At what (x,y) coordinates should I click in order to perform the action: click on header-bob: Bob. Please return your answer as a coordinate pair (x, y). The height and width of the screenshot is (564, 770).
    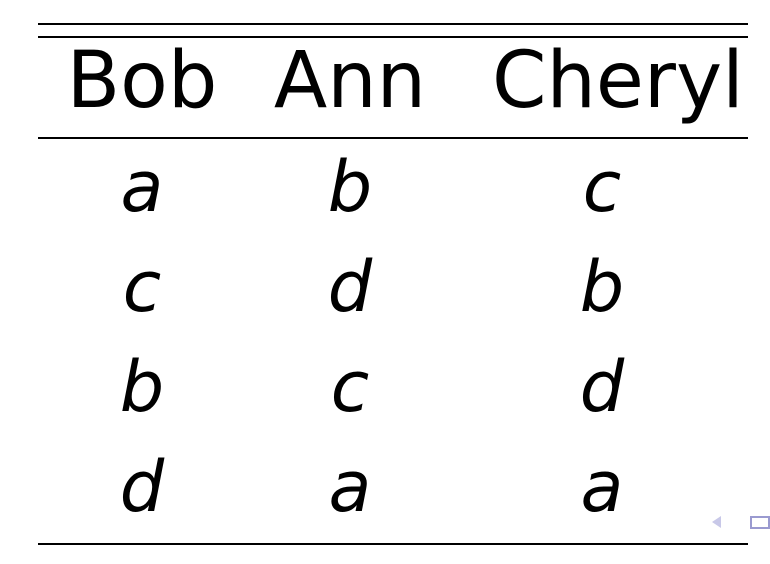
    Looking at the image, I should click on (142, 81).